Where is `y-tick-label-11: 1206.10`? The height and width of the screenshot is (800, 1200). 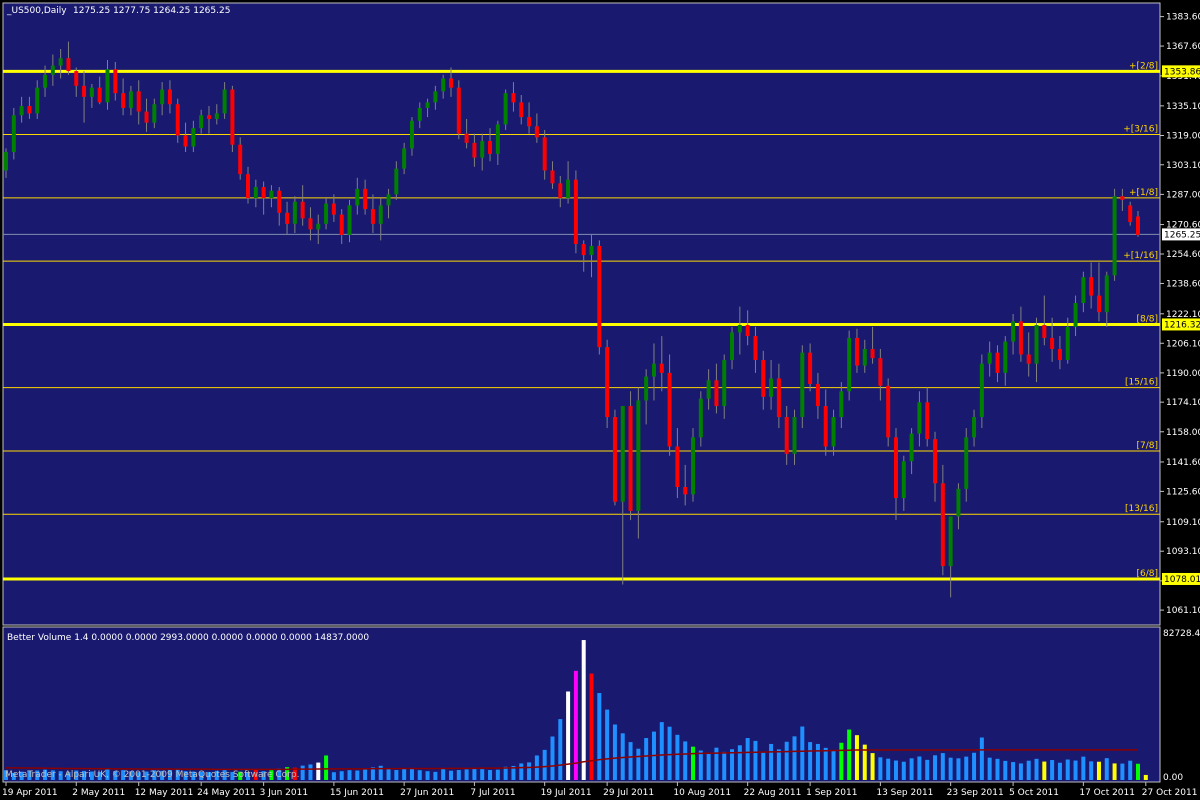 y-tick-label-11: 1206.10 is located at coordinates (1183, 344).